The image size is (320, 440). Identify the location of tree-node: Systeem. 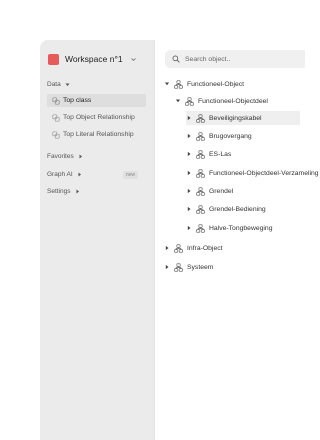
(188, 267).